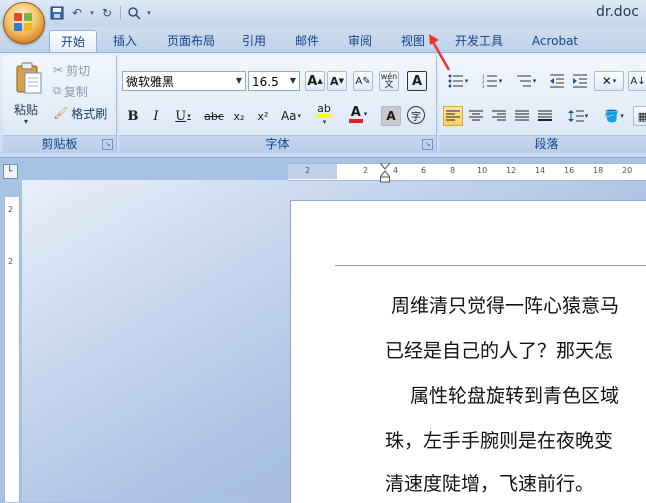  I want to click on tab-insert: 插入, so click(125, 41).